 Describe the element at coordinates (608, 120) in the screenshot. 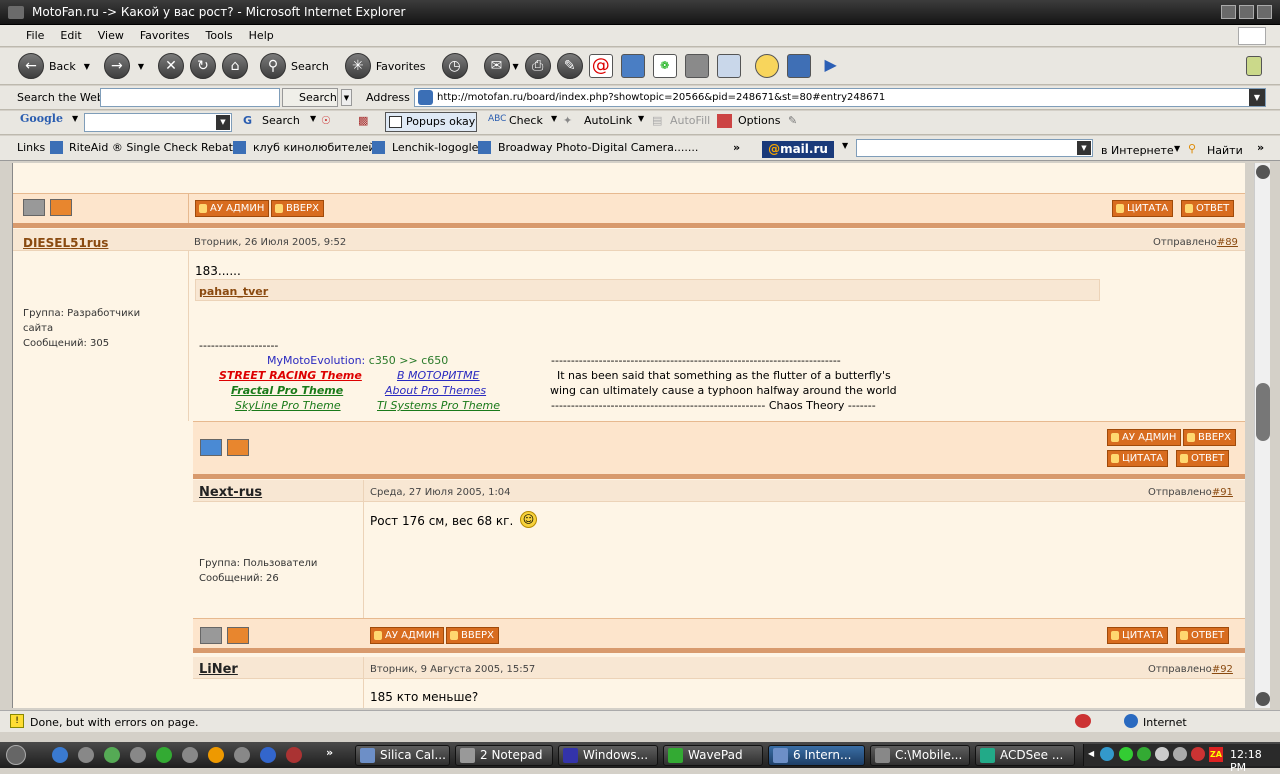

I see `autolink-button: AutoLink` at that location.